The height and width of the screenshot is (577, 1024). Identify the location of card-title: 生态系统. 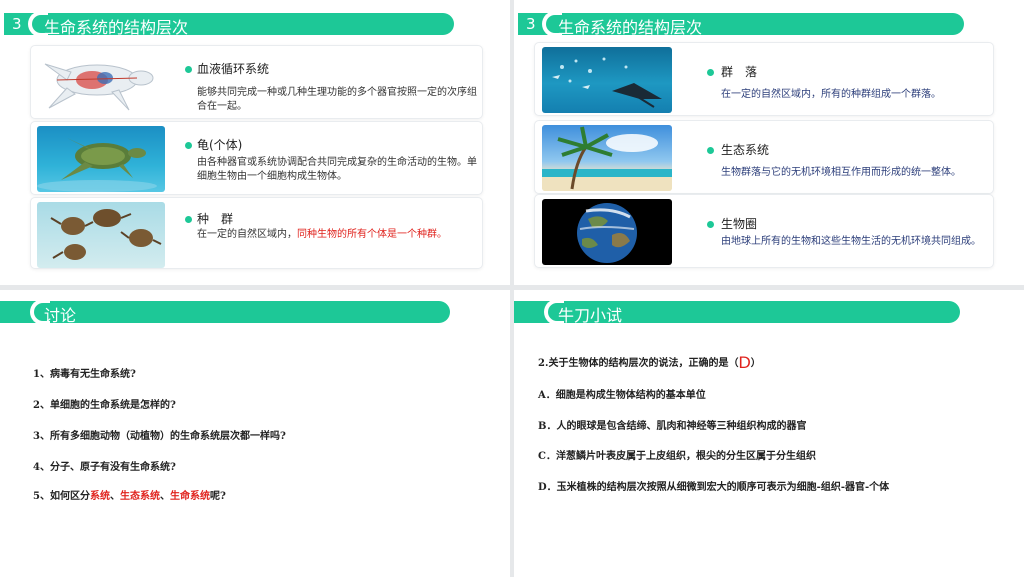
(745, 150).